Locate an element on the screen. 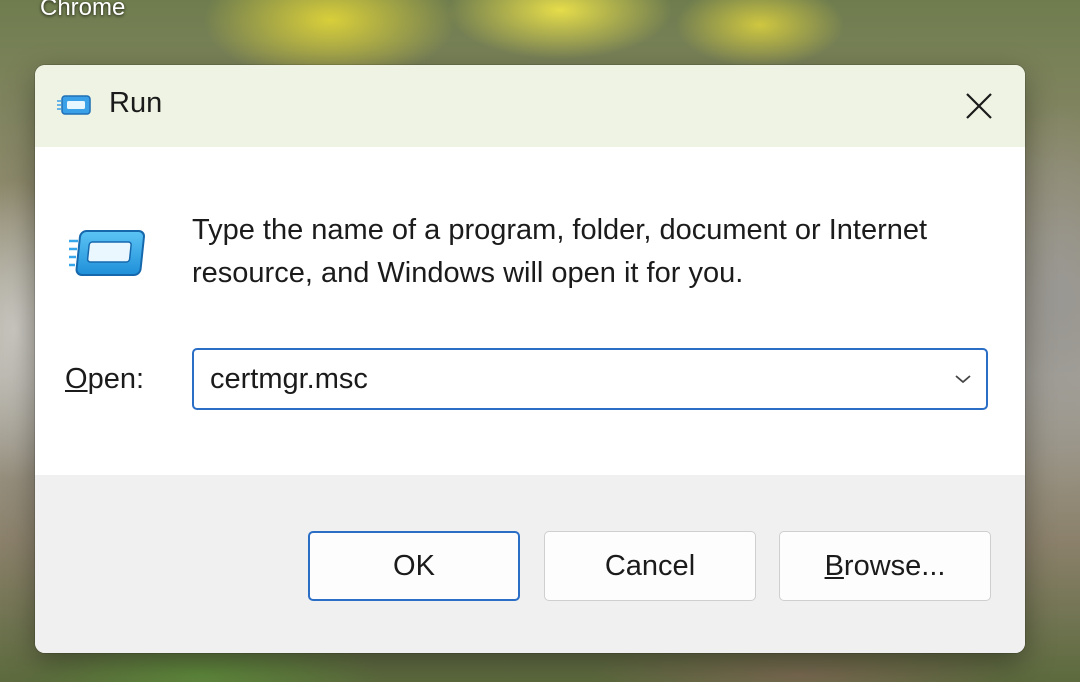 Image resolution: width=1080 pixels, height=682 pixels. run-large-icon is located at coordinates (107, 253).